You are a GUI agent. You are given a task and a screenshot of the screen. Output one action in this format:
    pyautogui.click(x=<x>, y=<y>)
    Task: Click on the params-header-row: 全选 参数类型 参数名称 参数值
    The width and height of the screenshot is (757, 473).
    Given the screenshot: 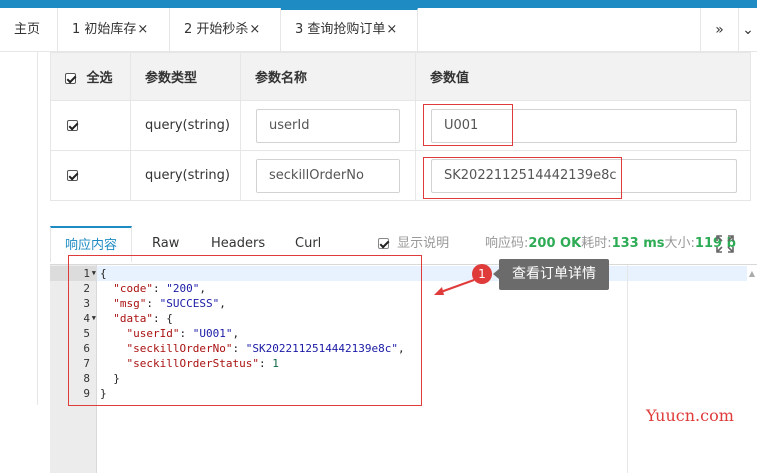 What is the action you would take?
    pyautogui.click(x=400, y=76)
    